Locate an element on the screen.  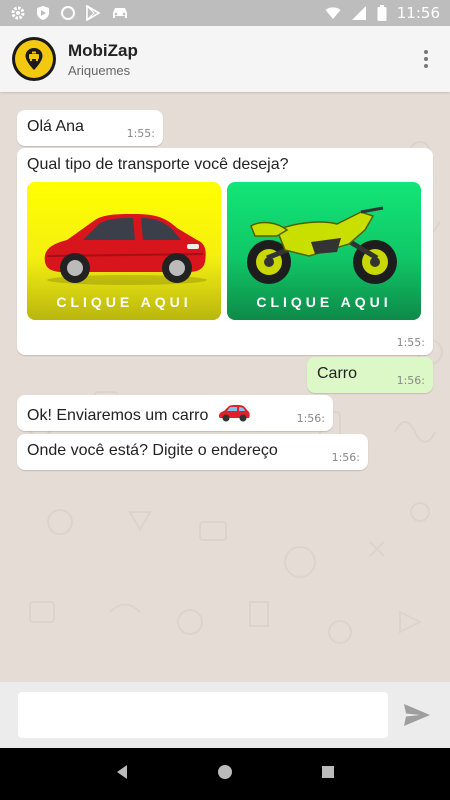
settings-icon is located at coordinates (18, 13).